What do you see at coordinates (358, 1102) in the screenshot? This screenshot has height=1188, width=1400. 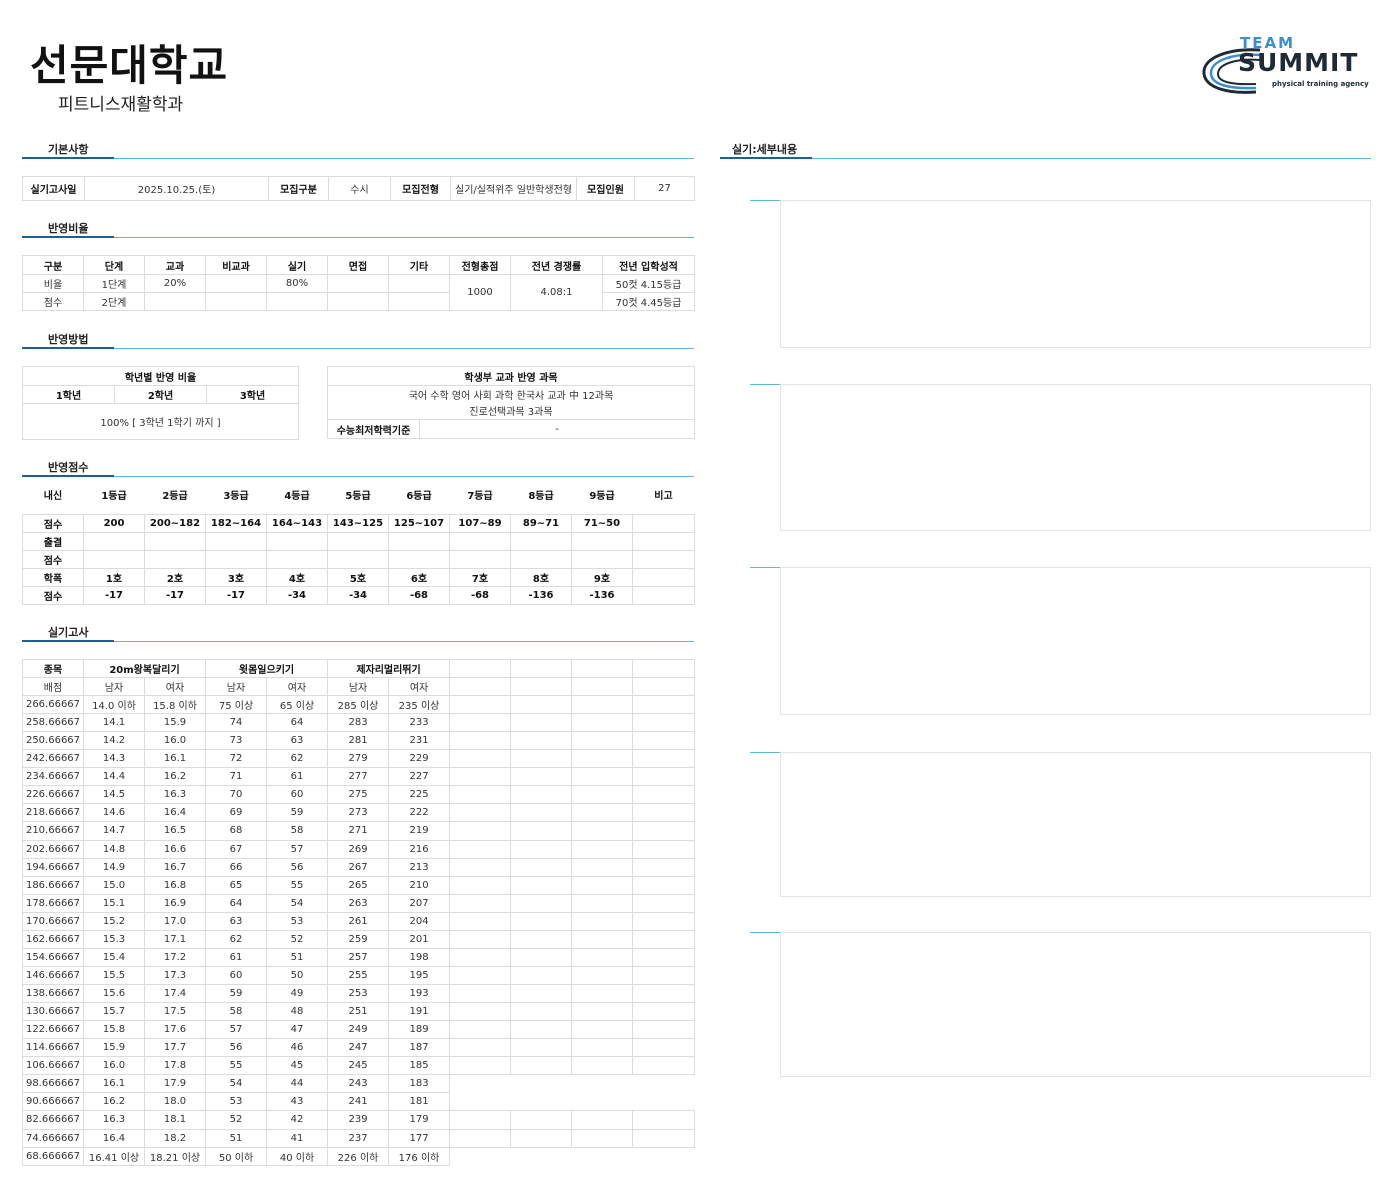 I see `row-value: 241` at bounding box center [358, 1102].